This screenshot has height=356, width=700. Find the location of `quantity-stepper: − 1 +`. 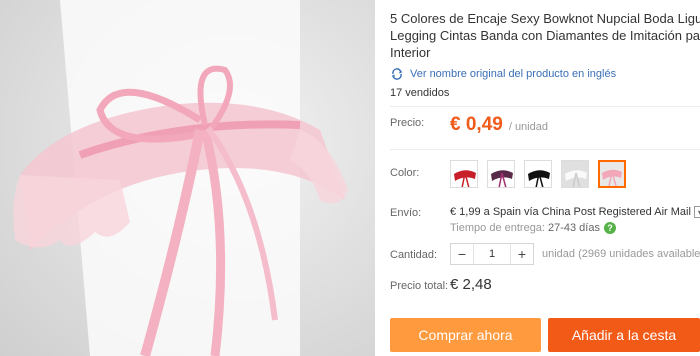

quantity-stepper: − 1 + is located at coordinates (492, 254).